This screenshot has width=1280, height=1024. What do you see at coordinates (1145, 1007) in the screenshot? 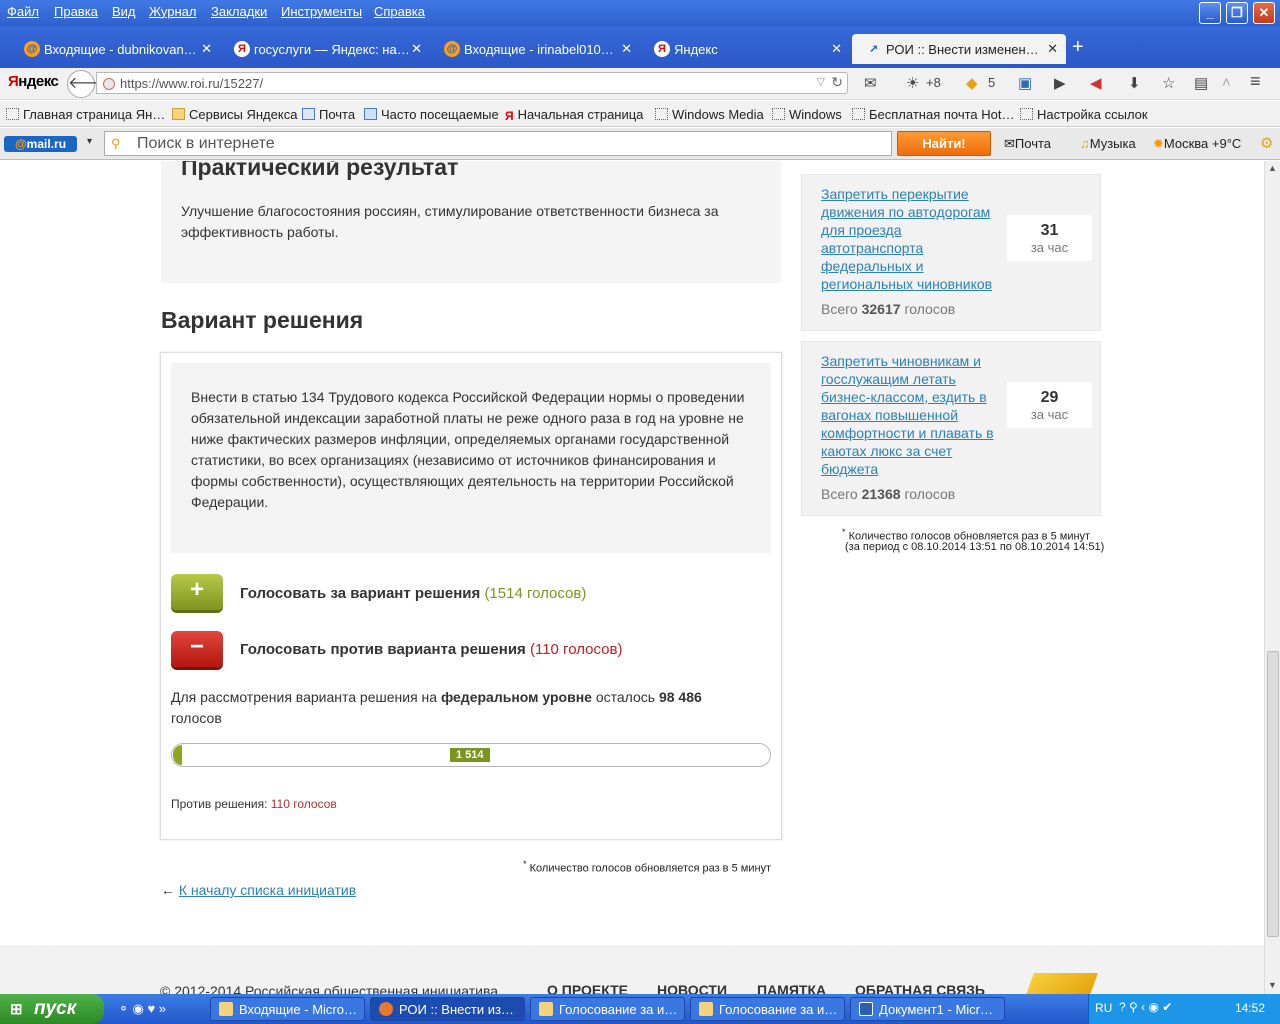
I see `tray-icons: ? ⚲ ‹ ◉ ✔` at bounding box center [1145, 1007].